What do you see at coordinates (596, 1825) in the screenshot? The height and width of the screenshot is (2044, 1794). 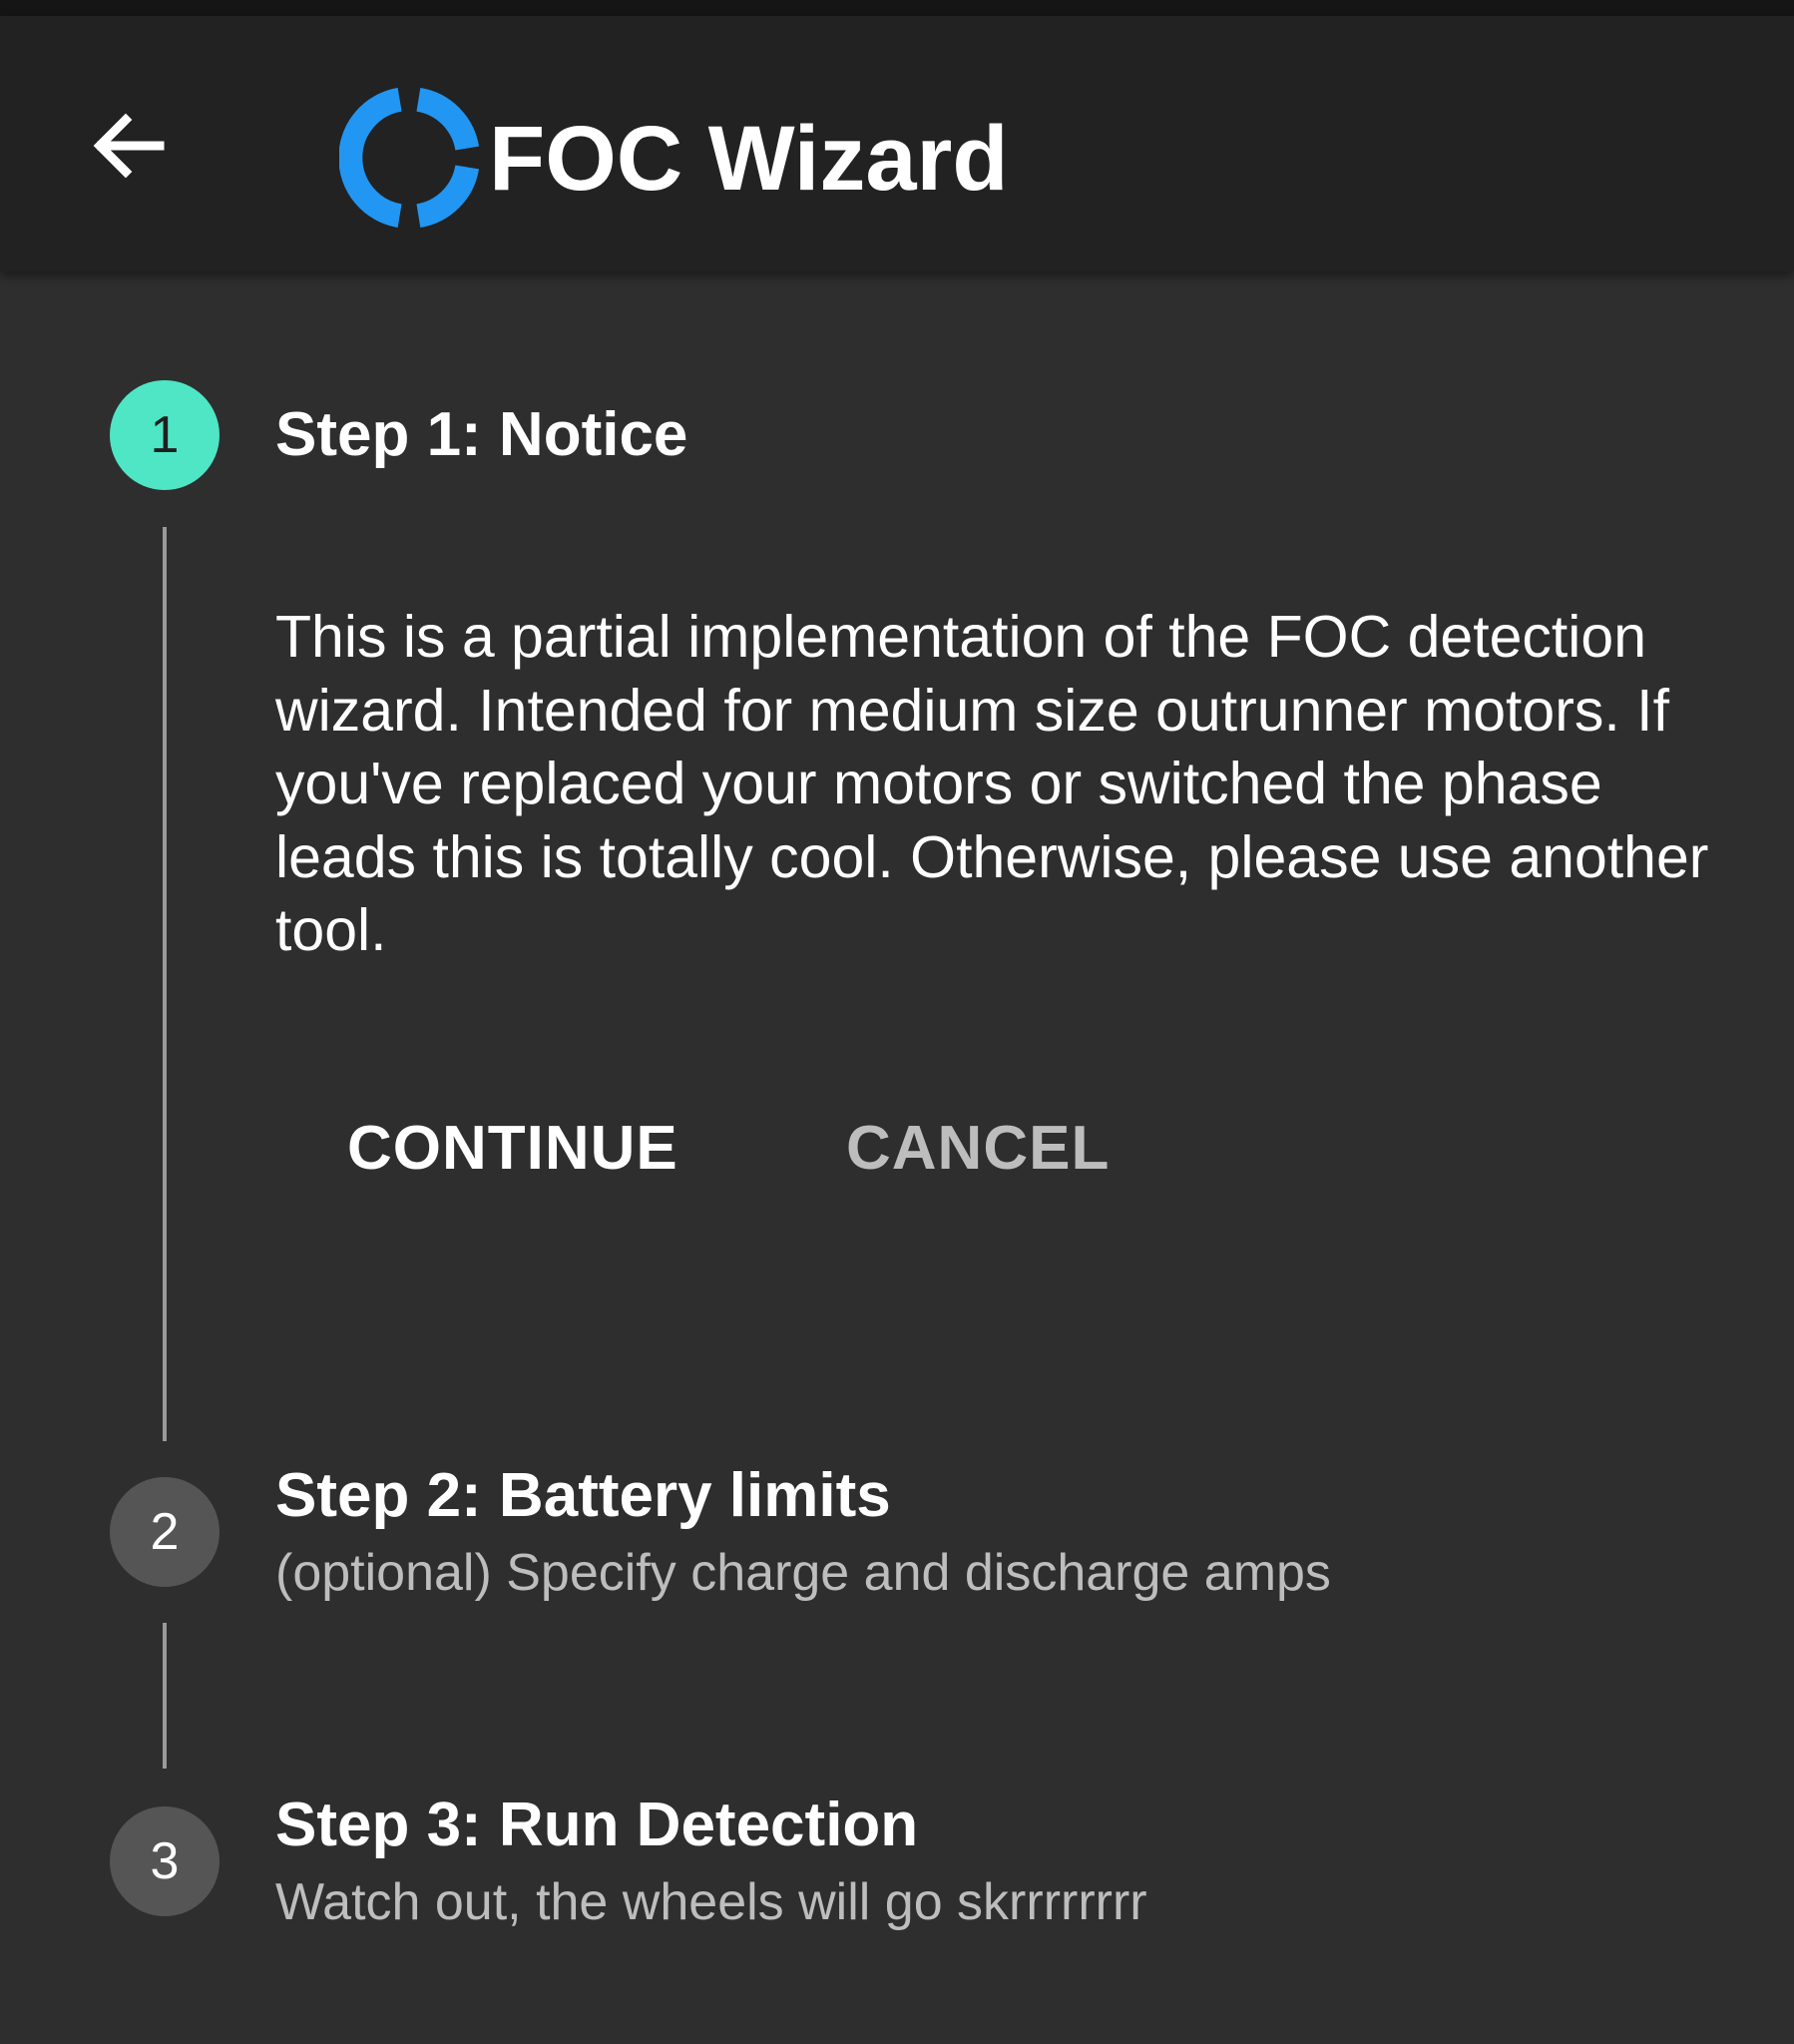 I see `step-3-title: Step 3: Run Detection` at bounding box center [596, 1825].